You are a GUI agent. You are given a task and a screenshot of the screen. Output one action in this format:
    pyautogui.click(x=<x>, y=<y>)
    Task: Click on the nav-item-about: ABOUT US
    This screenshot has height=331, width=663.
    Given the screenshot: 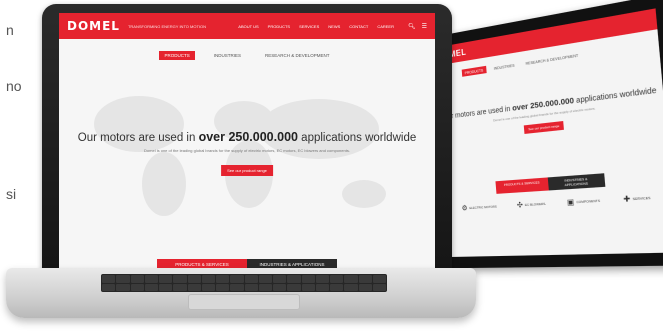 What is the action you would take?
    pyautogui.click(x=248, y=26)
    